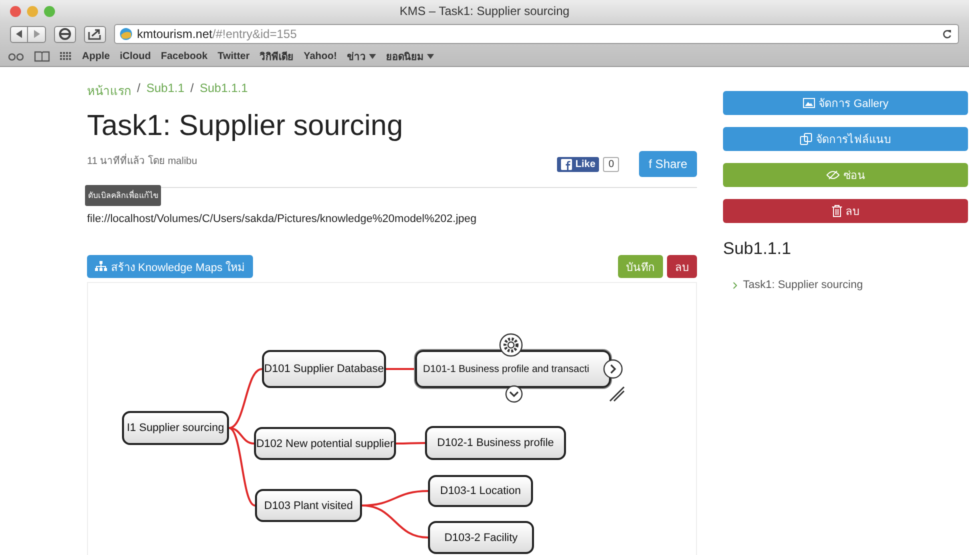 The height and width of the screenshot is (555, 969). I want to click on close-icon, so click(15, 11).